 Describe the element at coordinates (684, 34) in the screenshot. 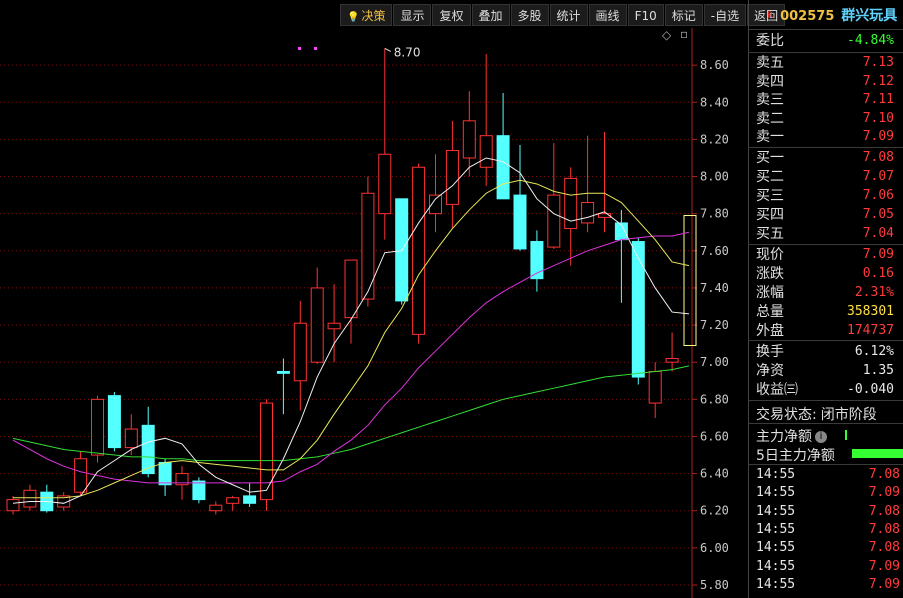

I see `window-toggle-icon: ▫` at that location.